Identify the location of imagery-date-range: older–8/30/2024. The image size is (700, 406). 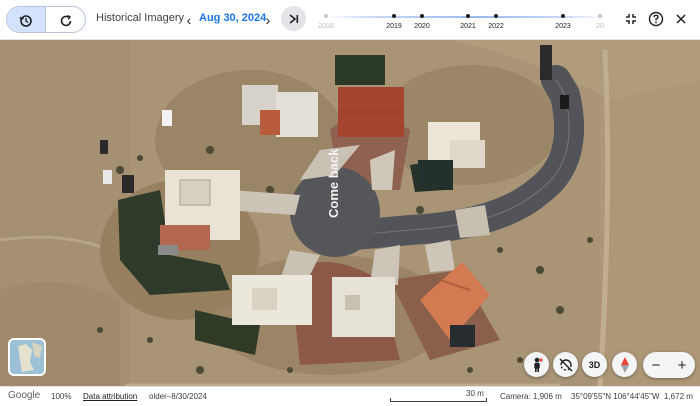
(178, 396).